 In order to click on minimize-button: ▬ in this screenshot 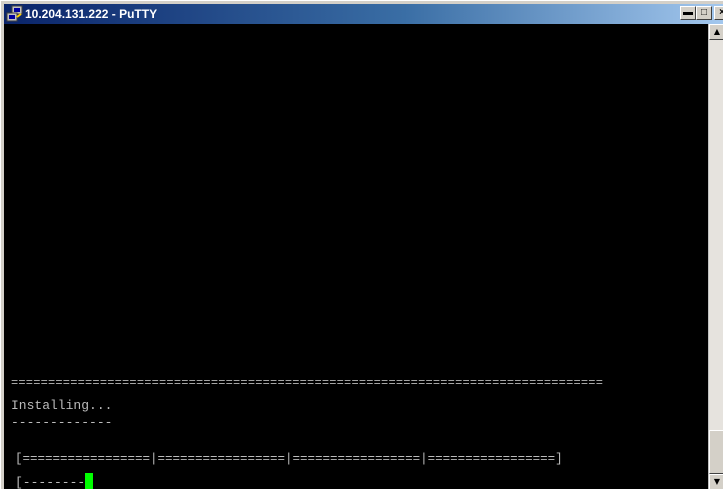, I will do `click(688, 13)`.